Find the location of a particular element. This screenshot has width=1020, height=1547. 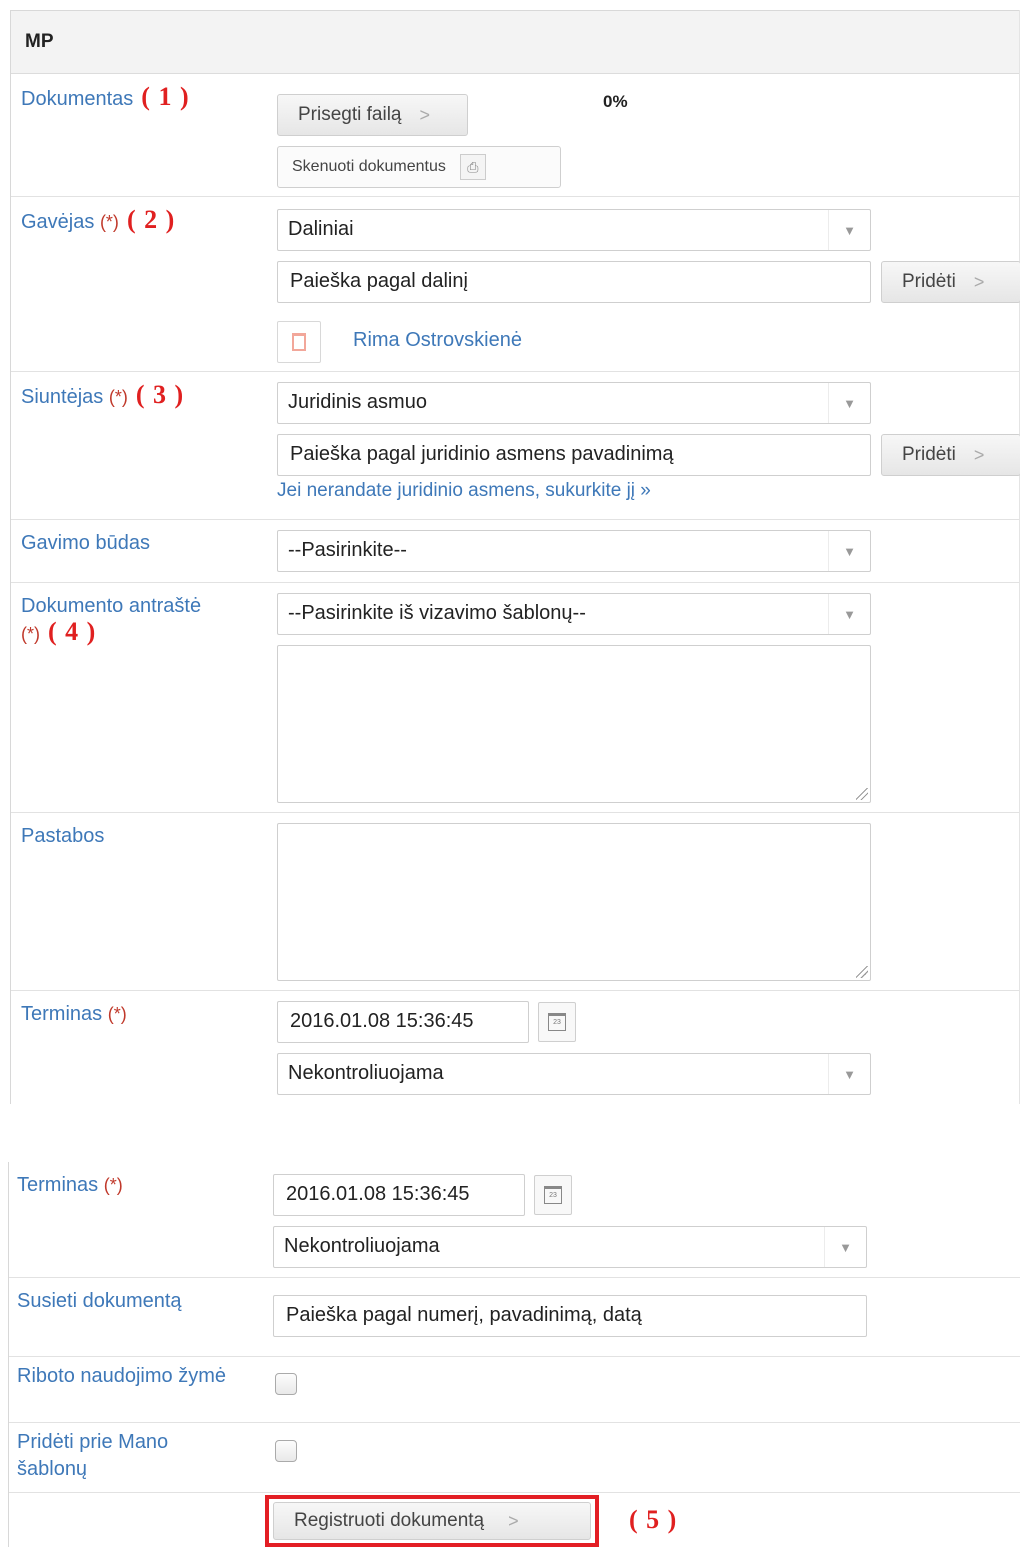

row-riboto: Riboto naudojimo žymė is located at coordinates (514, 1390).